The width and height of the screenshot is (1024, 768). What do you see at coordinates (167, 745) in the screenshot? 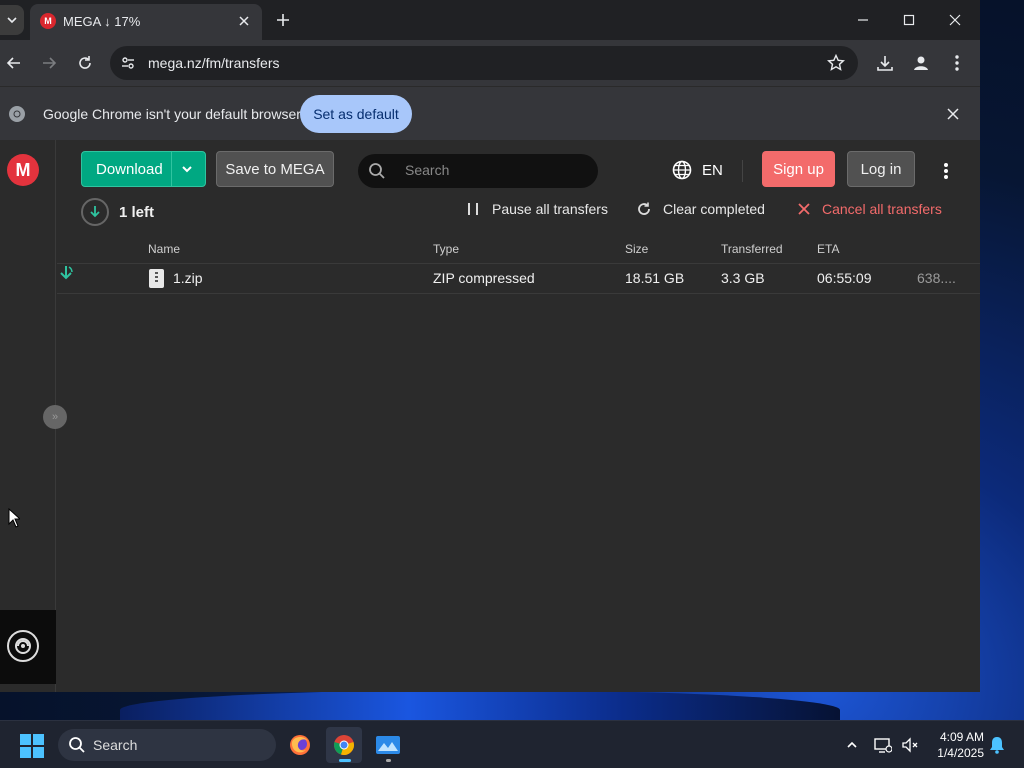
I see `taskbar-search: Search` at bounding box center [167, 745].